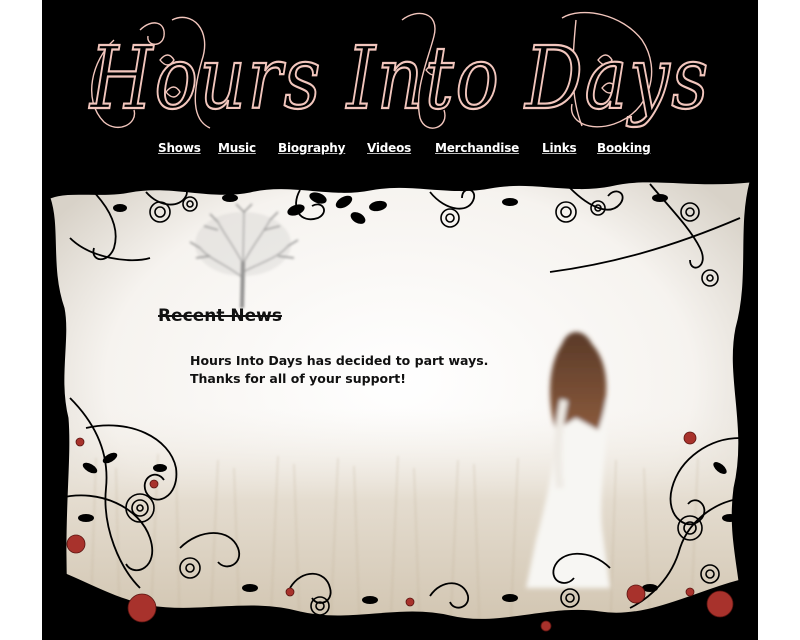  I want to click on nav-videos: Videos, so click(389, 148).